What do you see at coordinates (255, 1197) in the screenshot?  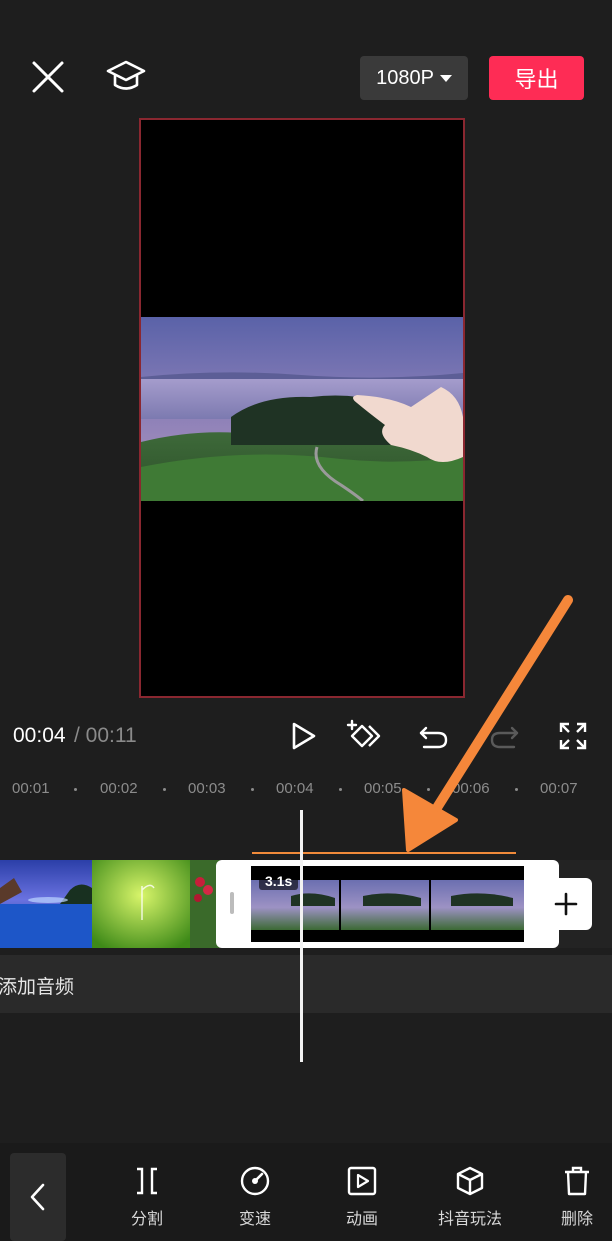 I see `speed-button: 变速` at bounding box center [255, 1197].